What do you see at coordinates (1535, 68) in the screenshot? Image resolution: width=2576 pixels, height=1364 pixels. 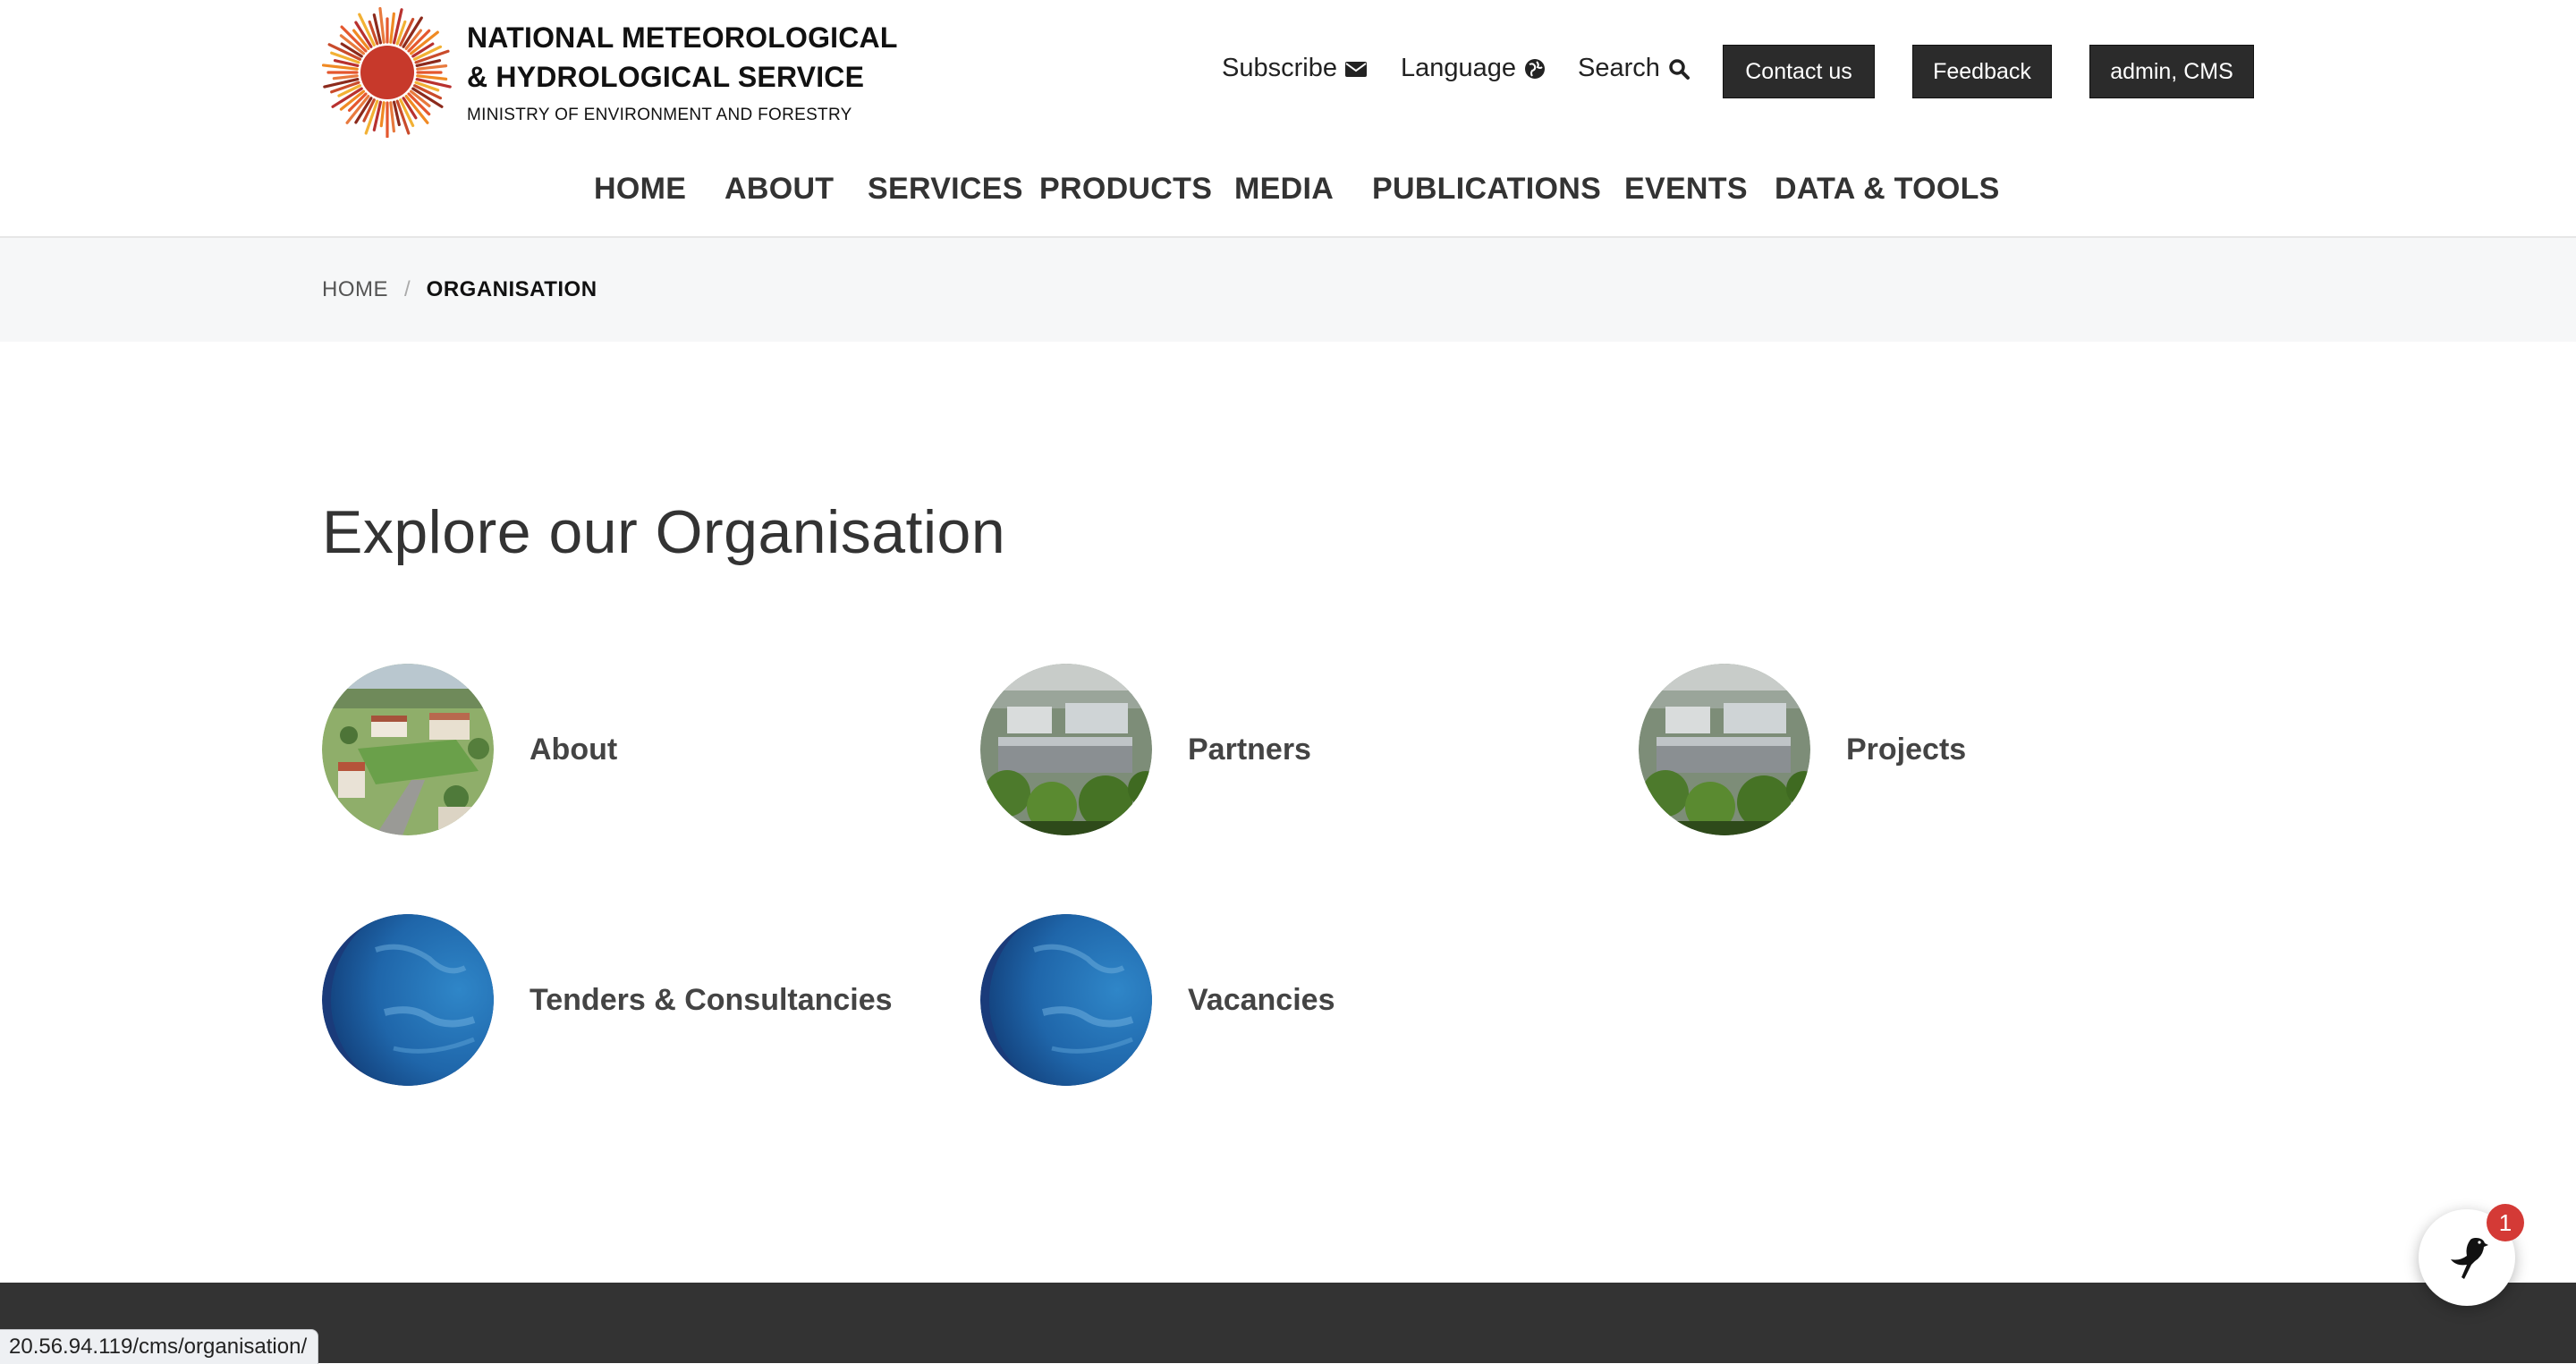 I see `globe-icon` at bounding box center [1535, 68].